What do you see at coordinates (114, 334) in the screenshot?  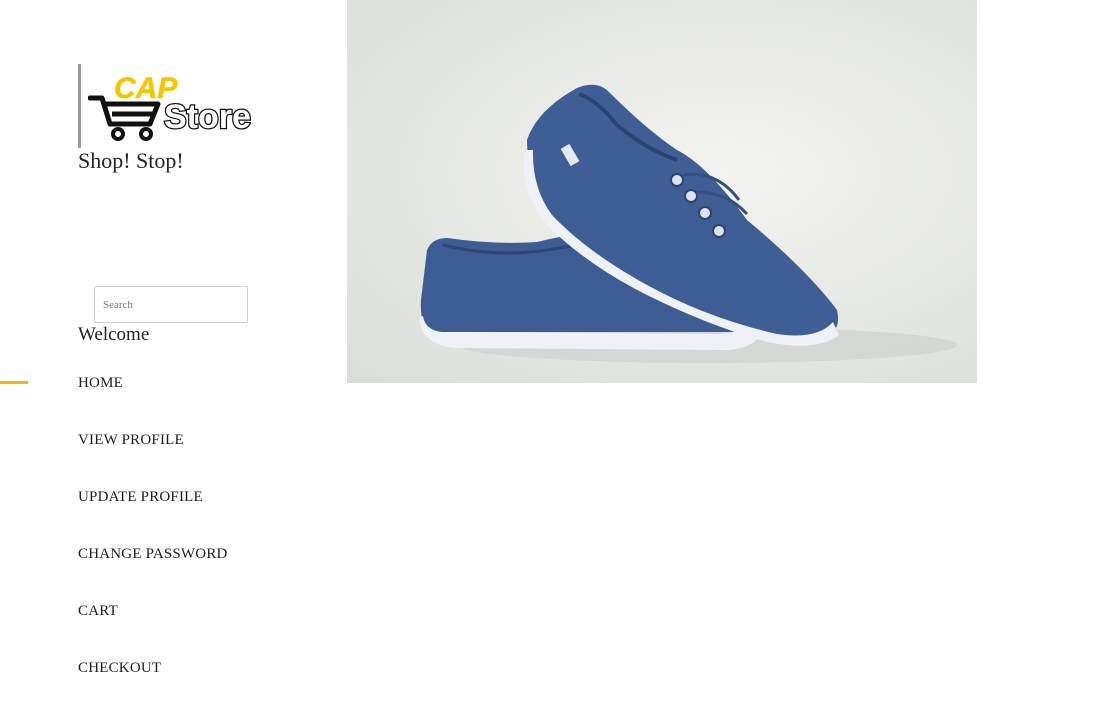 I see `welcome-text: Welcome` at bounding box center [114, 334].